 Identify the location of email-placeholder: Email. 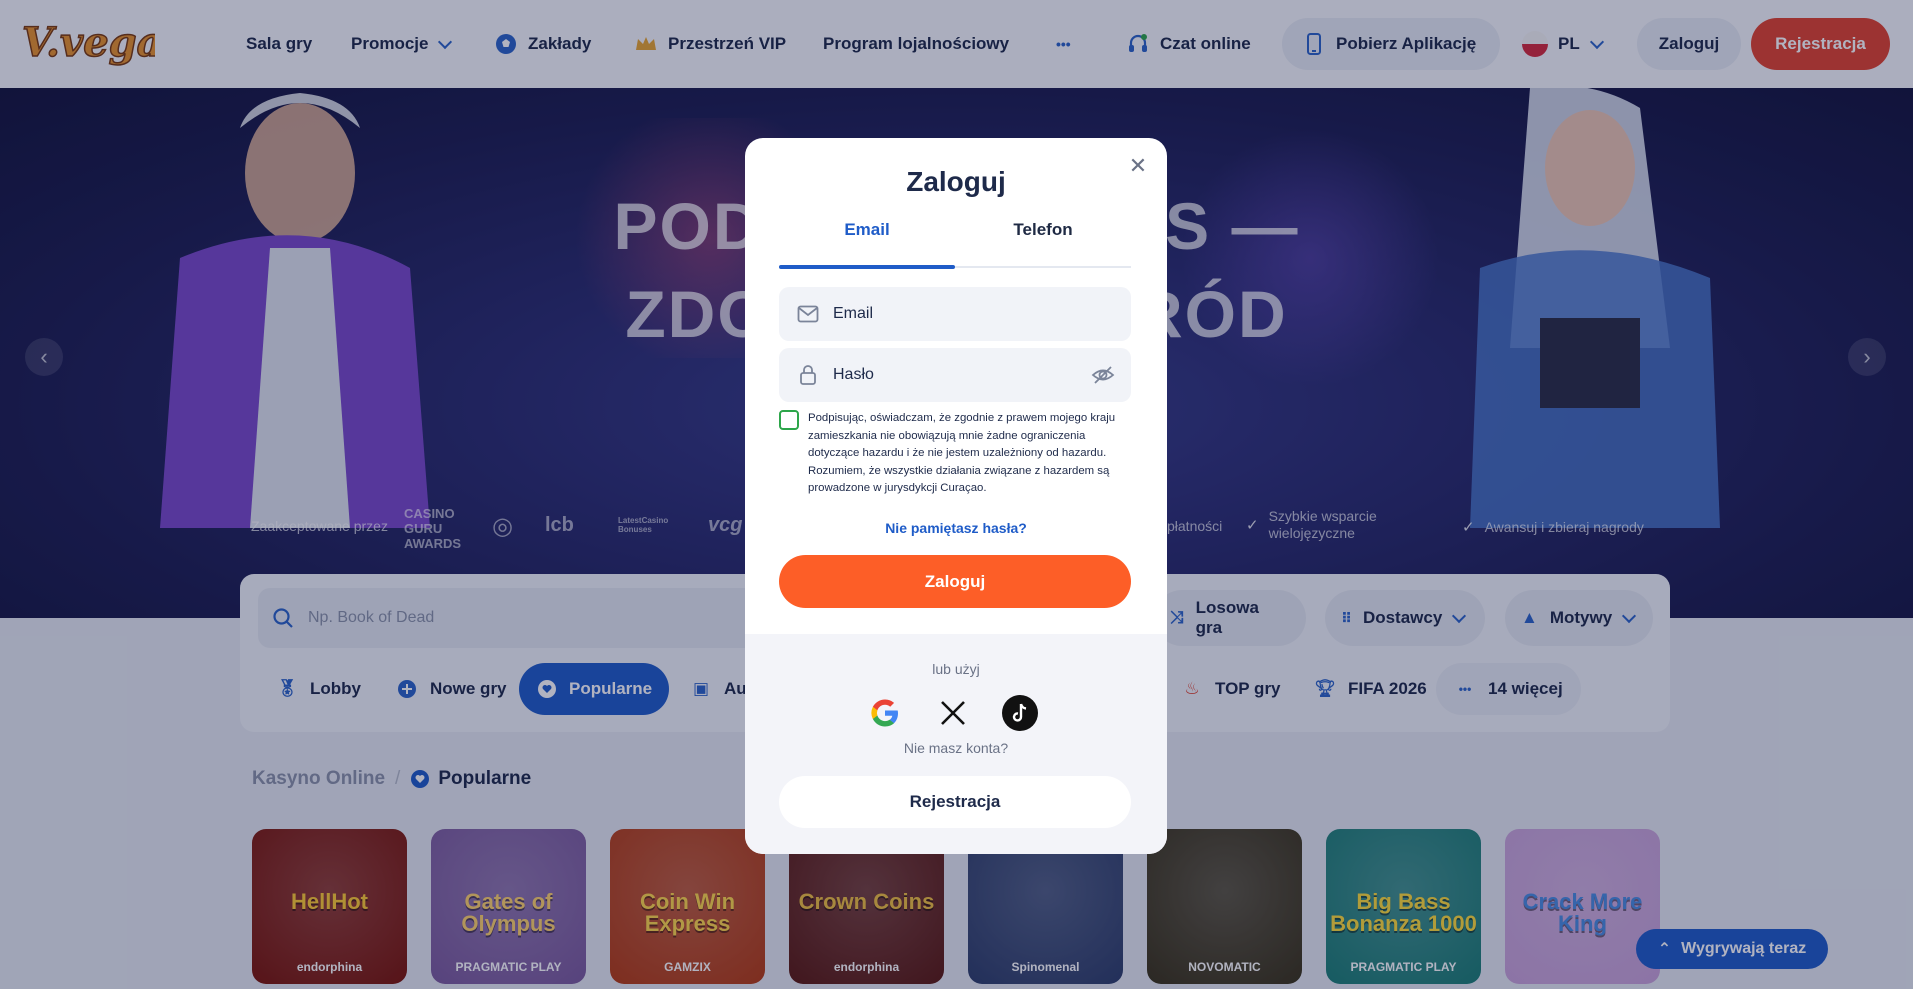
(853, 313).